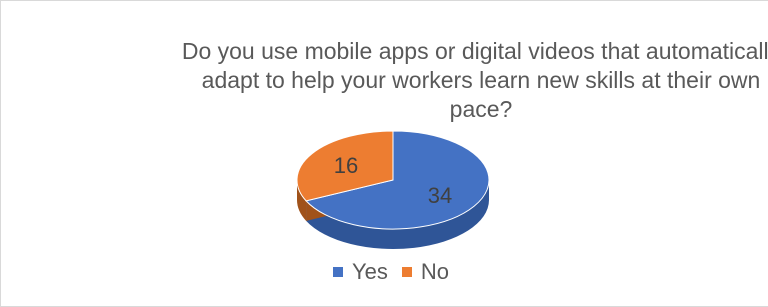  Describe the element at coordinates (346, 165) in the screenshot. I see `data-label-no: 16` at that location.